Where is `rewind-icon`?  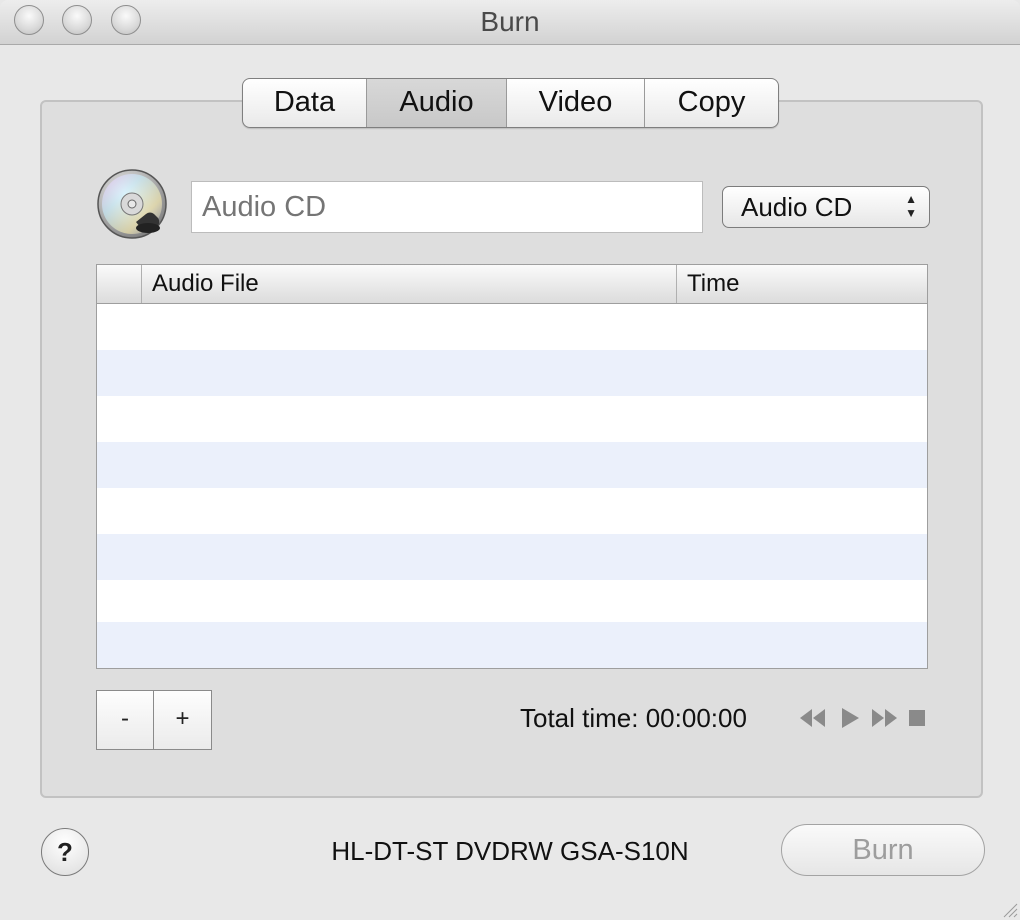 rewind-icon is located at coordinates (813, 718).